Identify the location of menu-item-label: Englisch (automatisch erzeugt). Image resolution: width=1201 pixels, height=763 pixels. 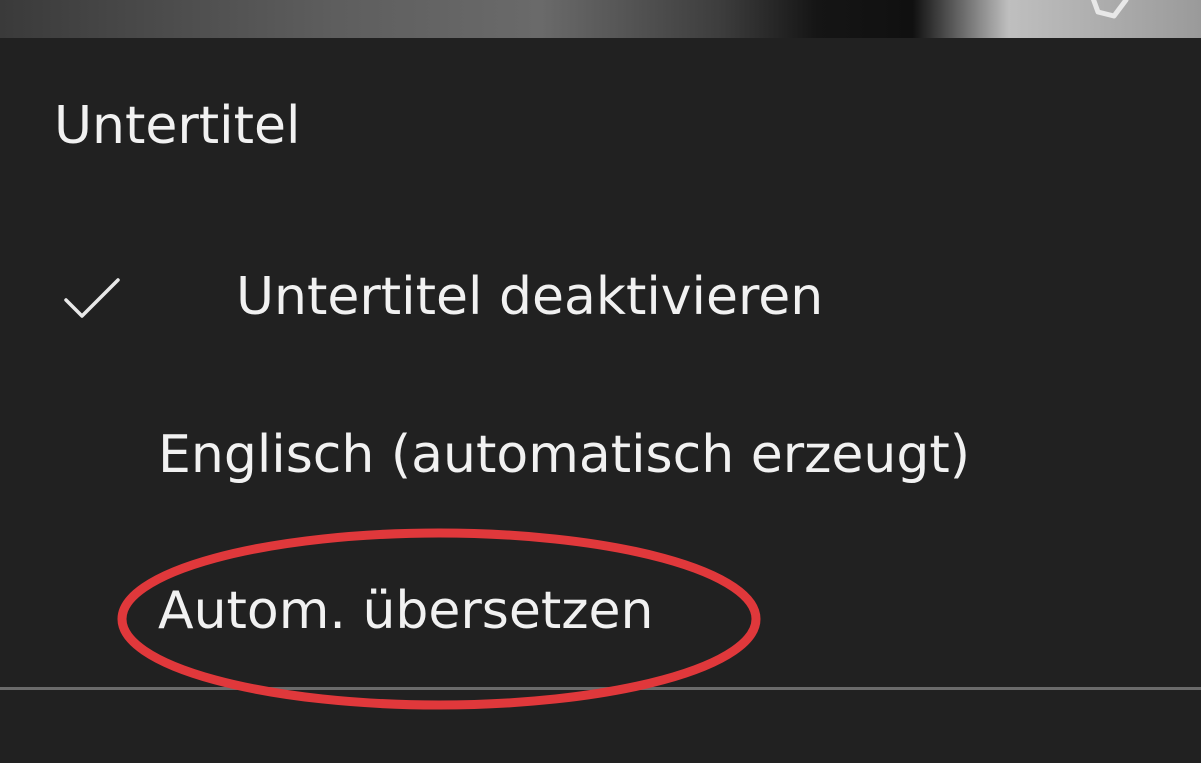
(564, 455).